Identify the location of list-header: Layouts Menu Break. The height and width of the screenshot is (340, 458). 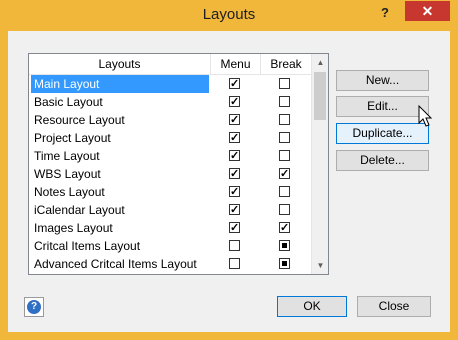
(170, 64).